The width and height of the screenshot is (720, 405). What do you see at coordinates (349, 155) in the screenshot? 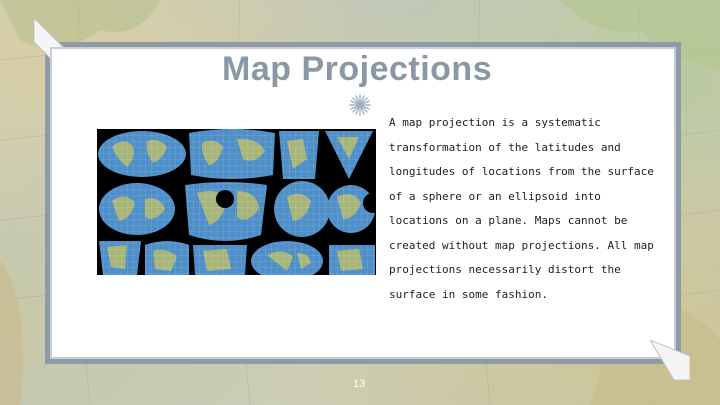
I see `projection-triangle` at bounding box center [349, 155].